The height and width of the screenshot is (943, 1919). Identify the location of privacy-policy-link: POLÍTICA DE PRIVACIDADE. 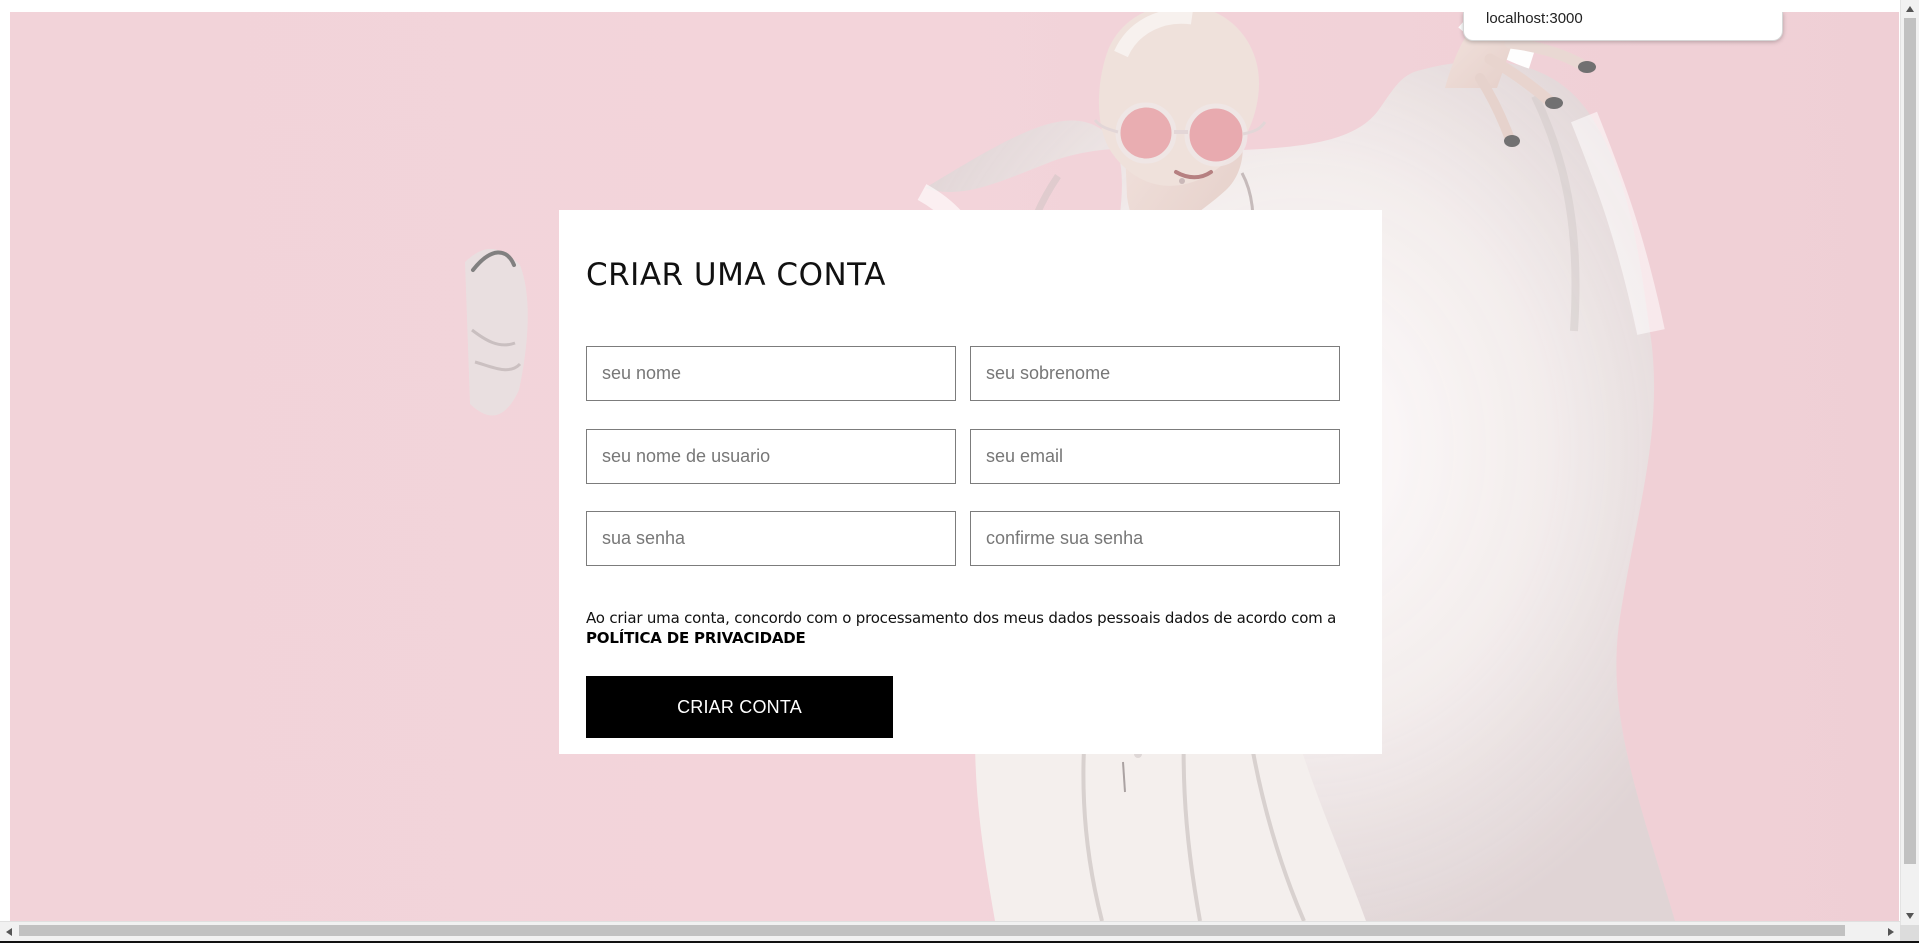
(696, 638).